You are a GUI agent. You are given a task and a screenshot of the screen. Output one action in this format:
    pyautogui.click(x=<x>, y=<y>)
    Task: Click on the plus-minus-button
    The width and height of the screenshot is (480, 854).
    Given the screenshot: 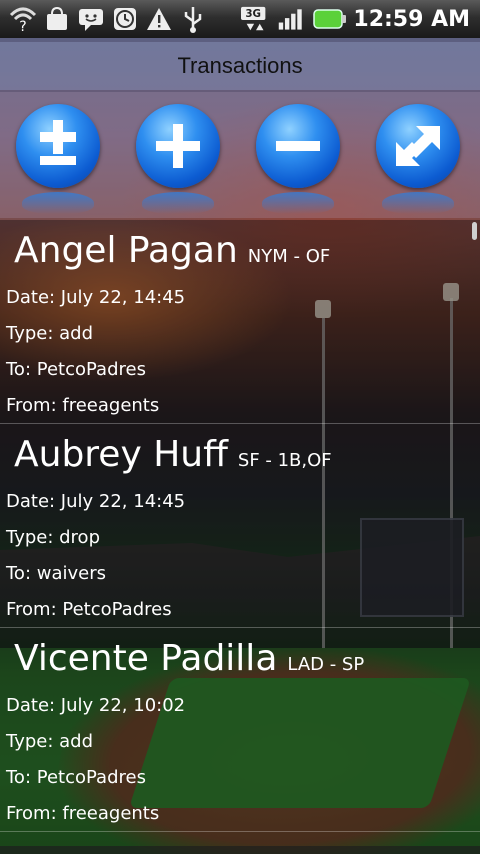 What is the action you would take?
    pyautogui.click(x=58, y=159)
    